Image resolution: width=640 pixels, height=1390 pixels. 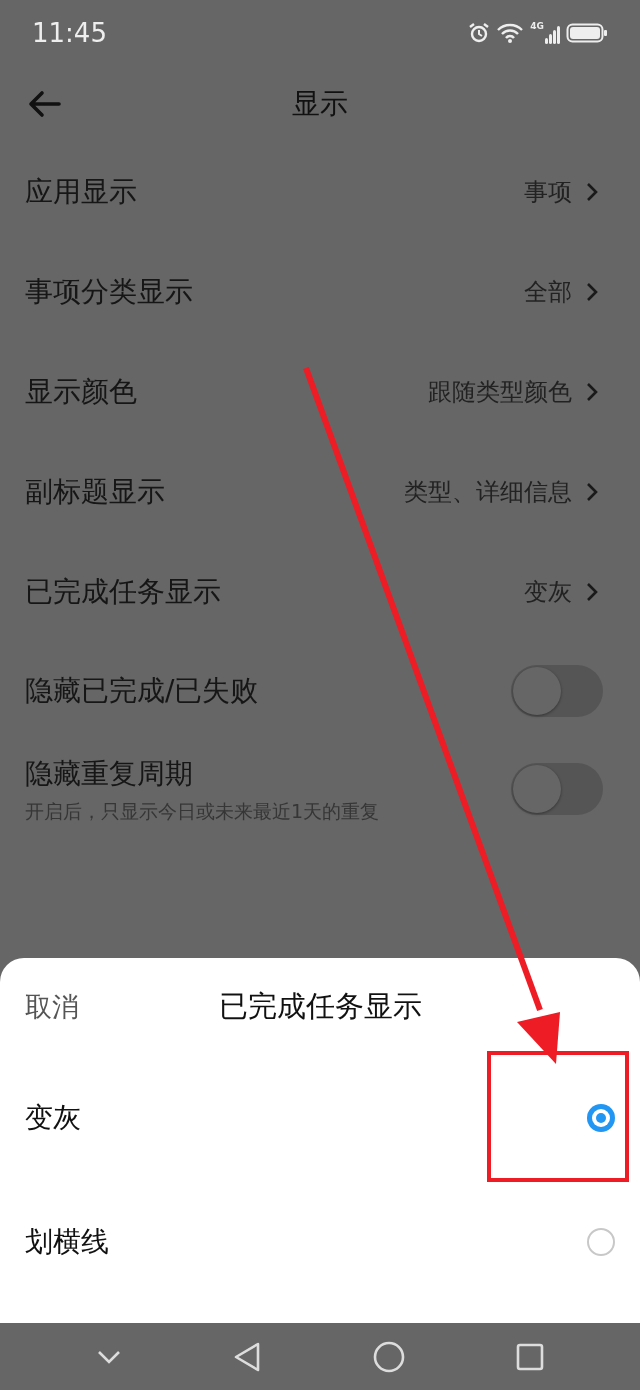 I want to click on option-label: 变灰, so click(x=53, y=1118).